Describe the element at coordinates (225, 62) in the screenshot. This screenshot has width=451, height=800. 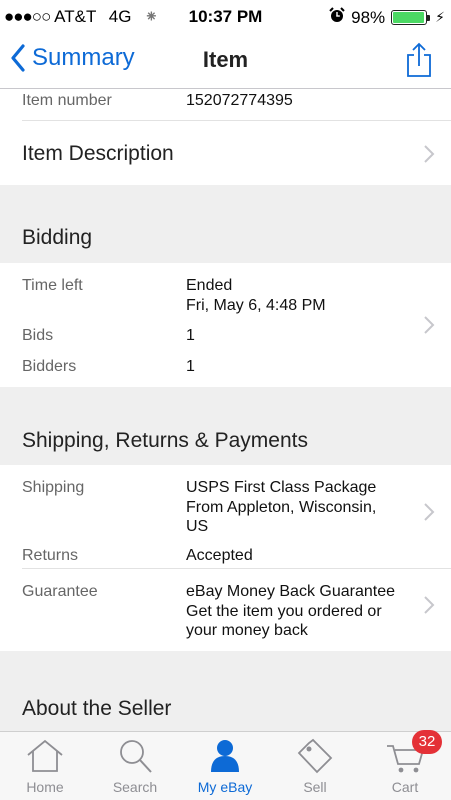
I see `navigation-bar: Summary Item` at that location.